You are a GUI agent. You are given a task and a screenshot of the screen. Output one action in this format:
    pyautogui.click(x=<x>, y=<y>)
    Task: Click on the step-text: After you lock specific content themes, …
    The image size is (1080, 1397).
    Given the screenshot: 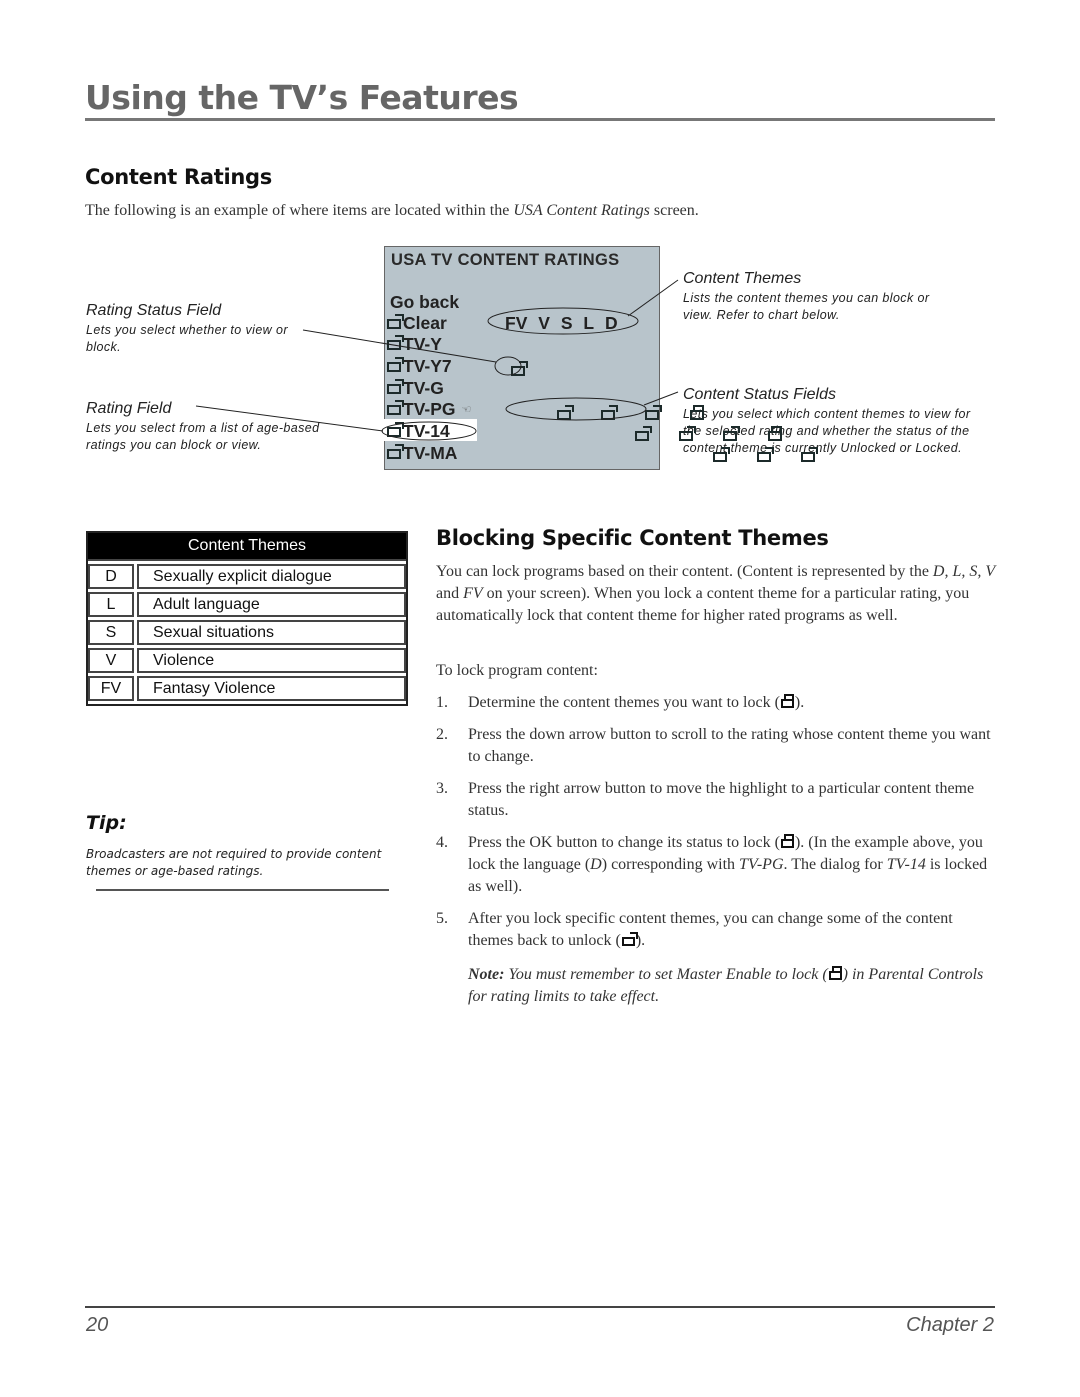 What is the action you would take?
    pyautogui.click(x=732, y=930)
    